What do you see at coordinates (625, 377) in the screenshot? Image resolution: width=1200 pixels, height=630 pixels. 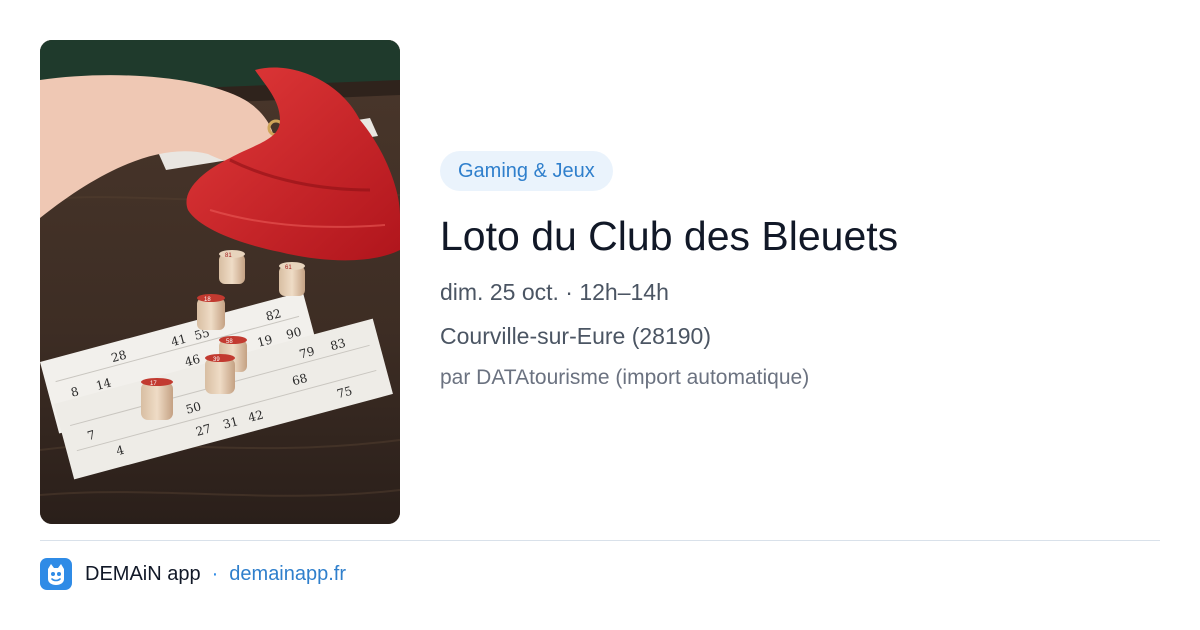 I see `event-source: par DATAtourisme (import automatique)` at bounding box center [625, 377].